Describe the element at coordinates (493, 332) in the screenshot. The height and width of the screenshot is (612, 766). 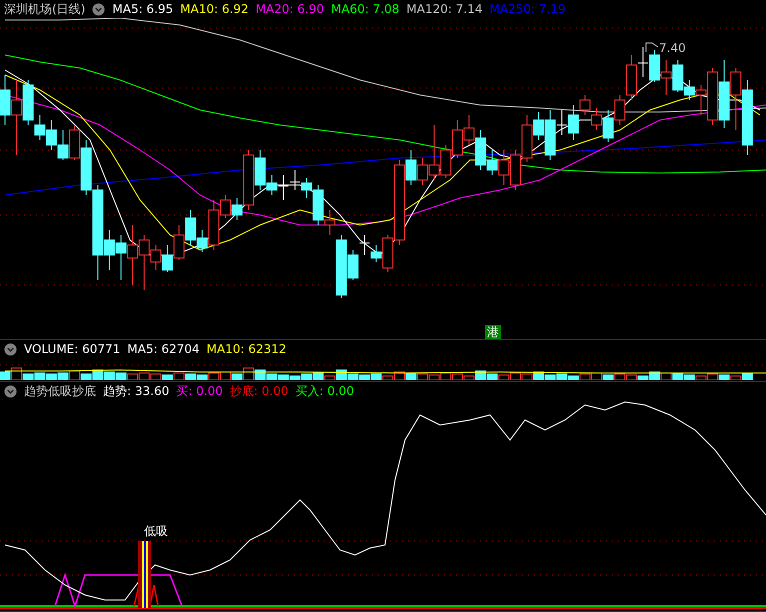
I see `hk-badge: 港` at that location.